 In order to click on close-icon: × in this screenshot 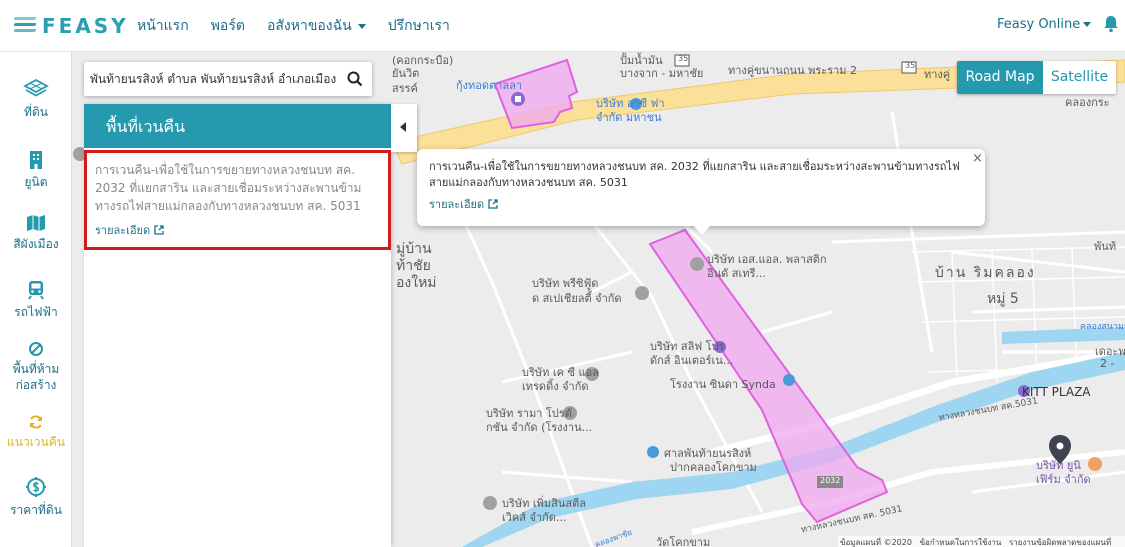, I will do `click(977, 158)`.